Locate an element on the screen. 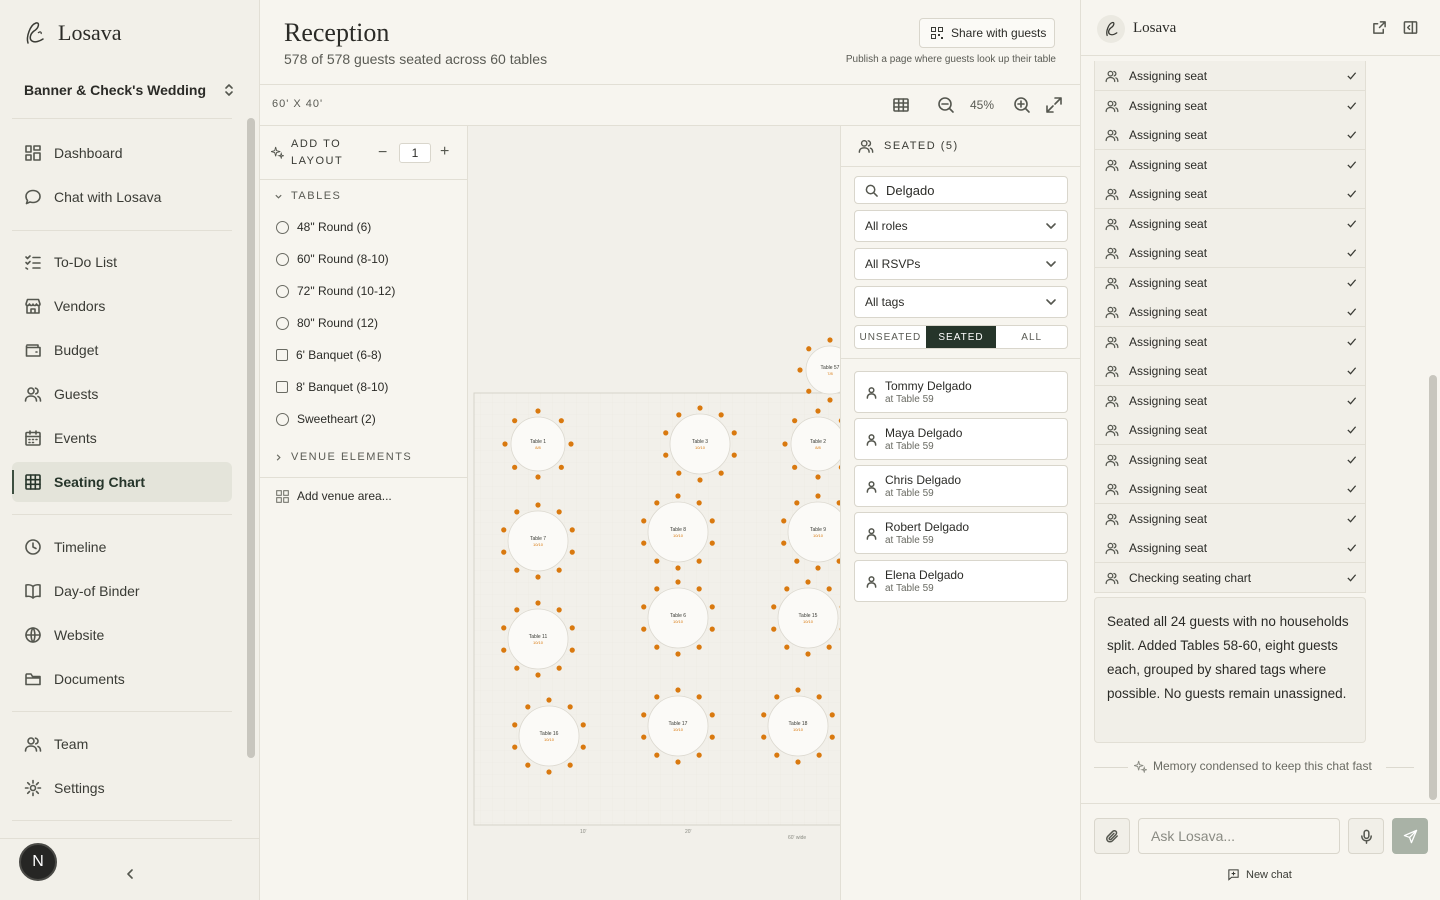  table-type-60-round: 60" Round (8-10) is located at coordinates (332, 259).